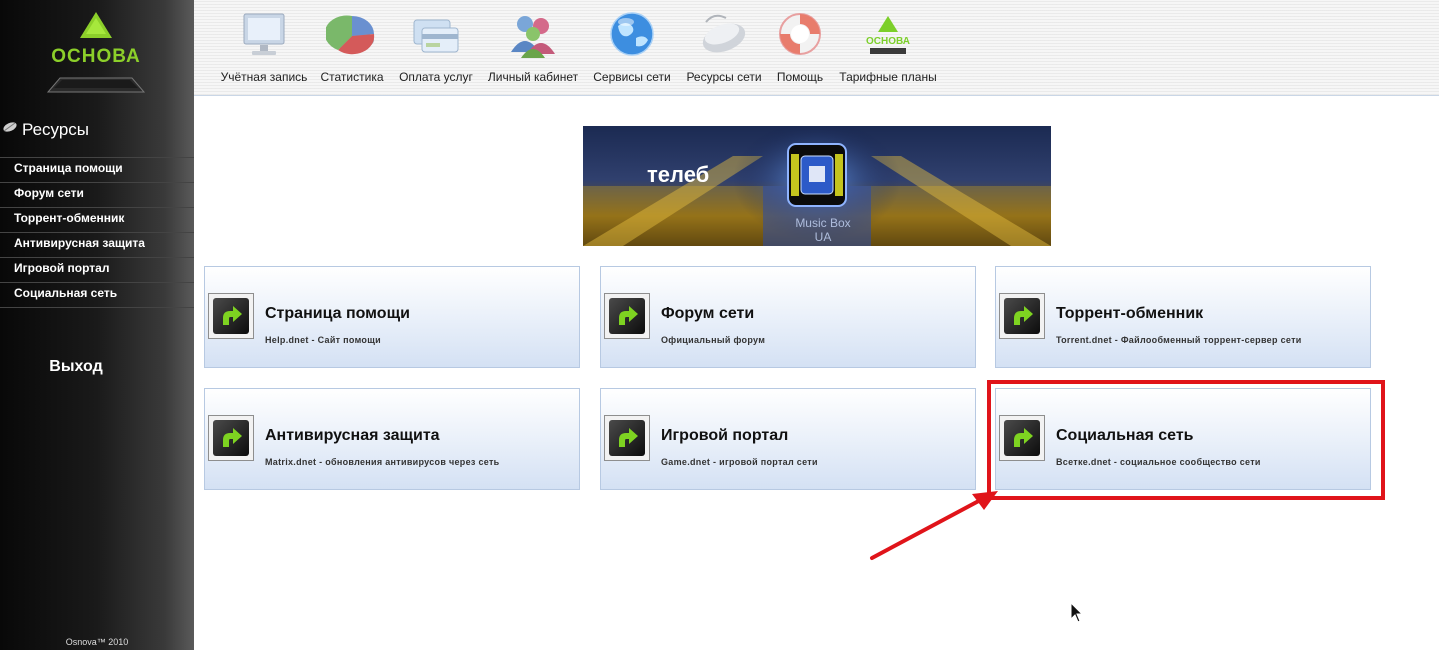 The height and width of the screenshot is (650, 1439). What do you see at coordinates (337, 313) in the screenshot?
I see `card-title: Страница помощи` at bounding box center [337, 313].